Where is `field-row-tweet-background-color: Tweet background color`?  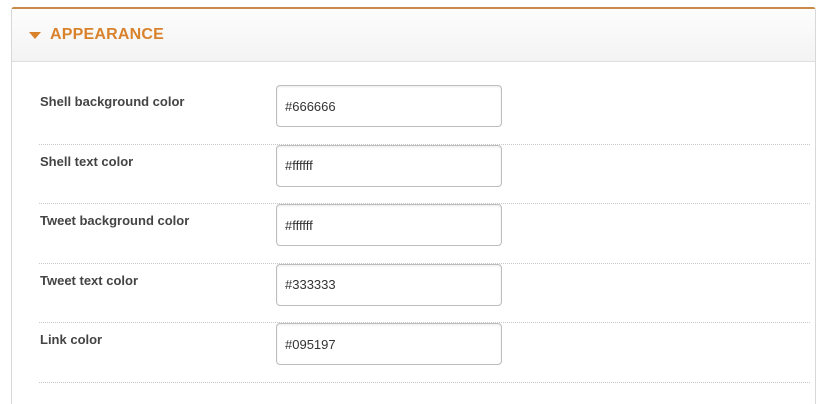
field-row-tweet-background-color: Tweet background color is located at coordinates (424, 234).